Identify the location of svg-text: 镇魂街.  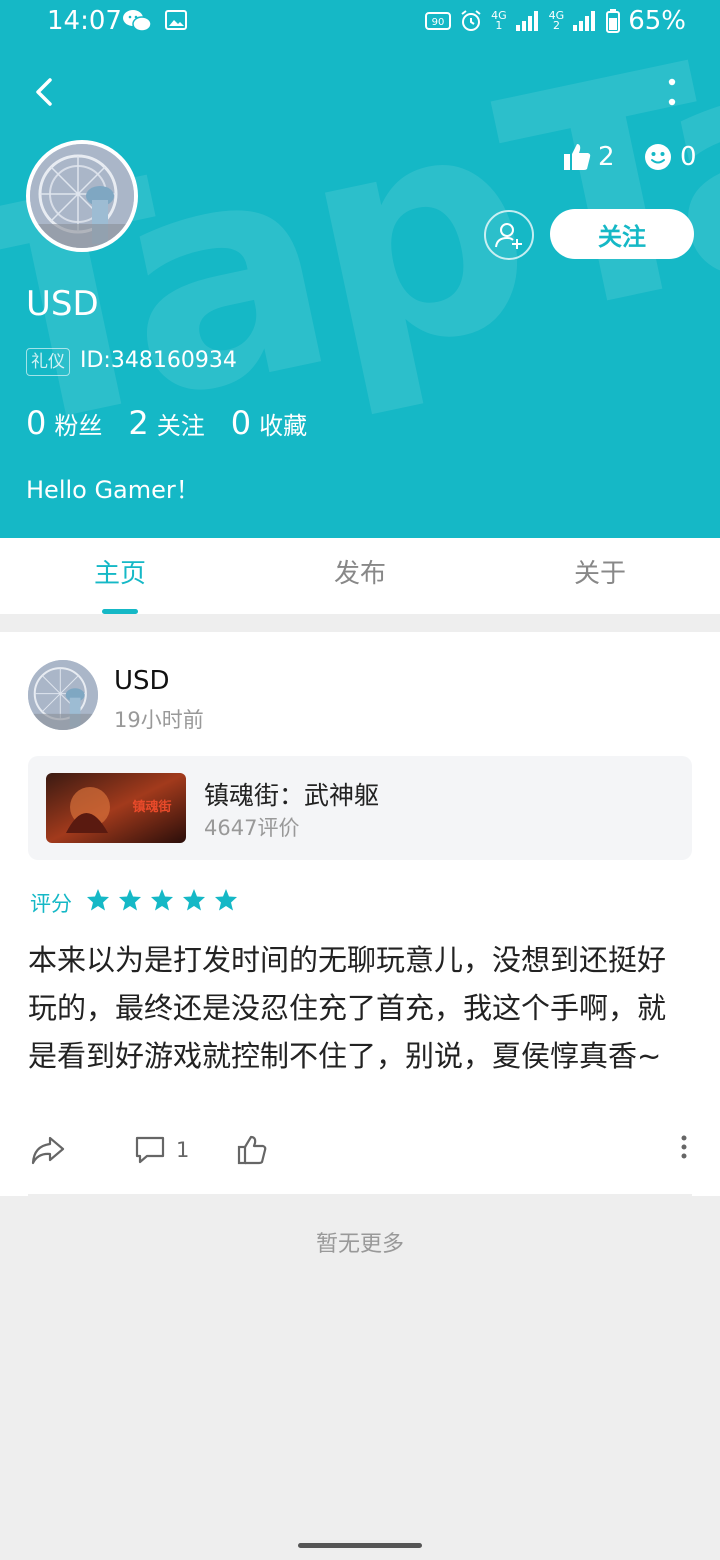
(151, 807).